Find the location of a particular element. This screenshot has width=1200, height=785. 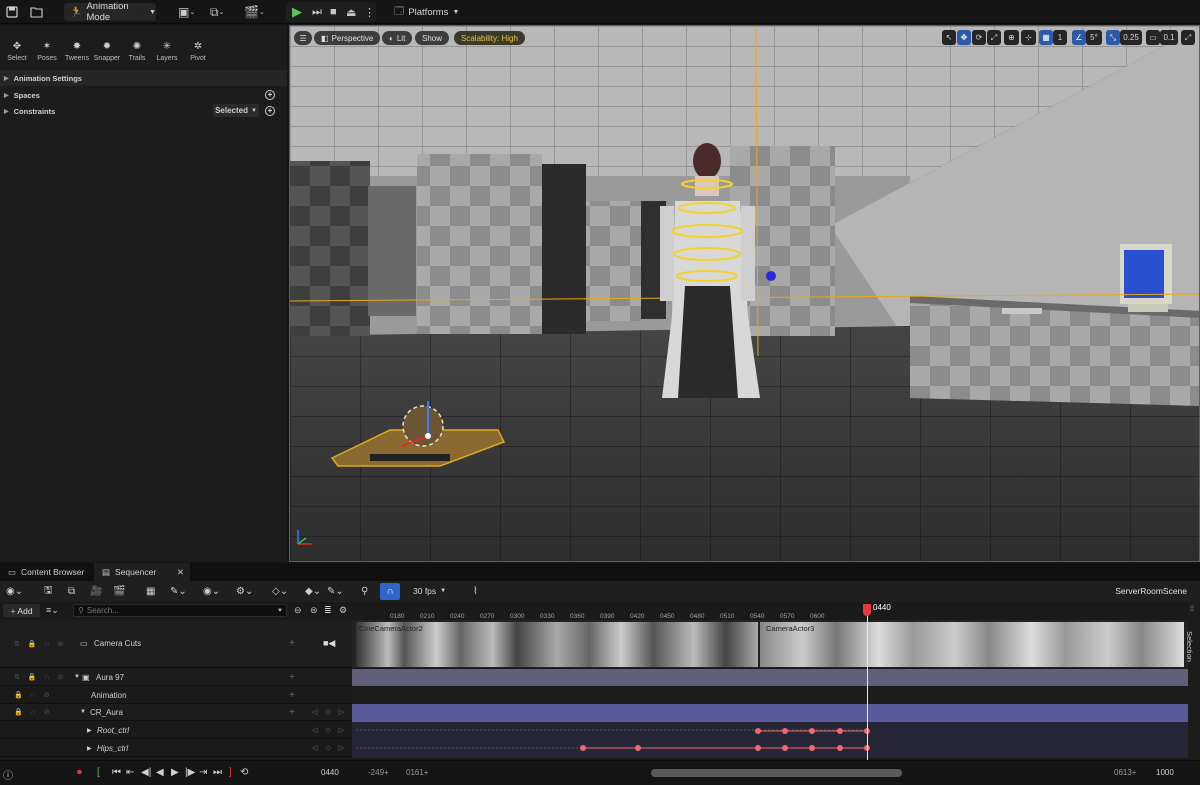

pivot-tool: ✲ Pivot is located at coordinates (198, 51).